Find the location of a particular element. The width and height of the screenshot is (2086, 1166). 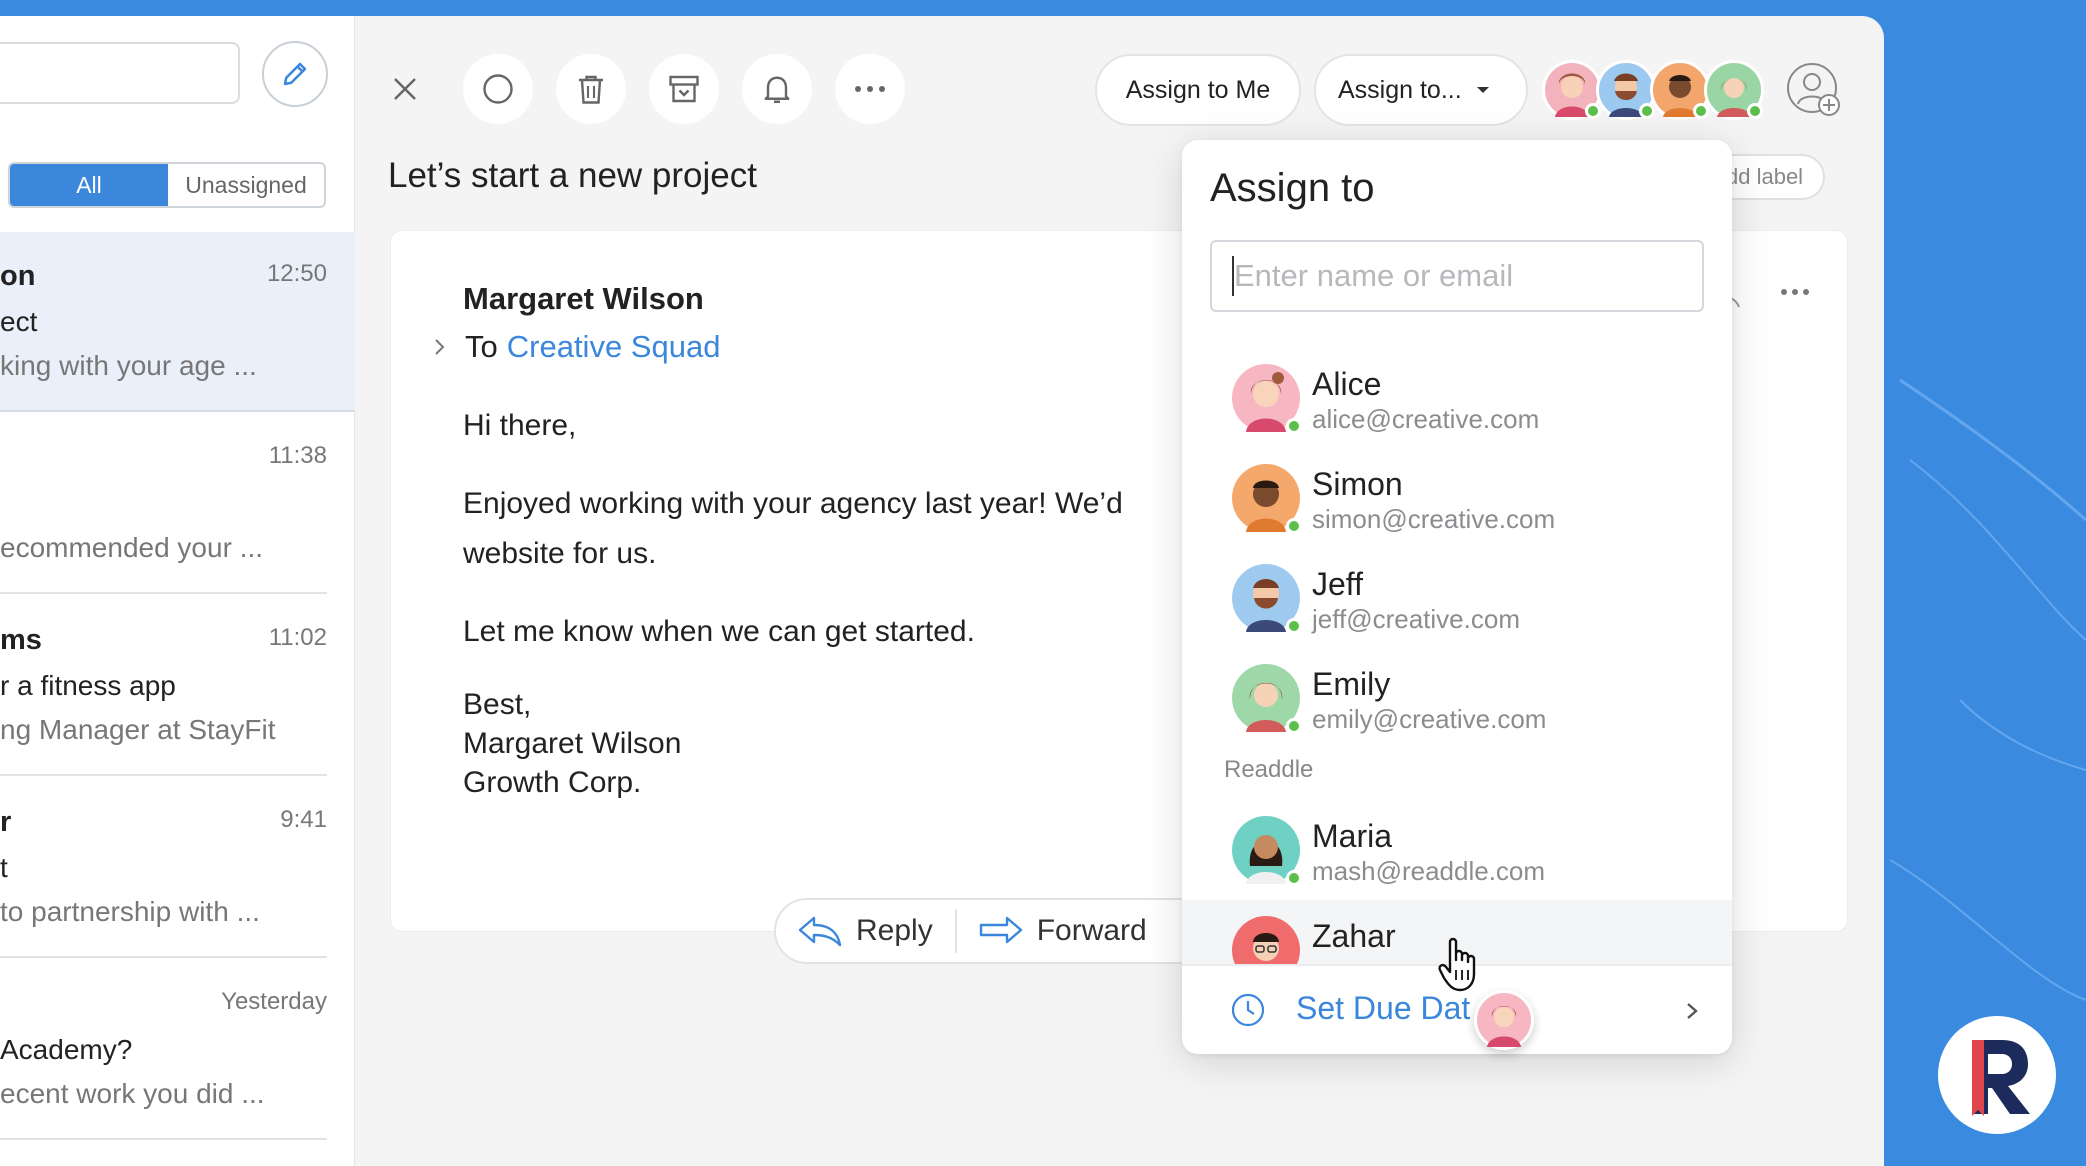

mail-subject: Academy? is located at coordinates (66, 1049).